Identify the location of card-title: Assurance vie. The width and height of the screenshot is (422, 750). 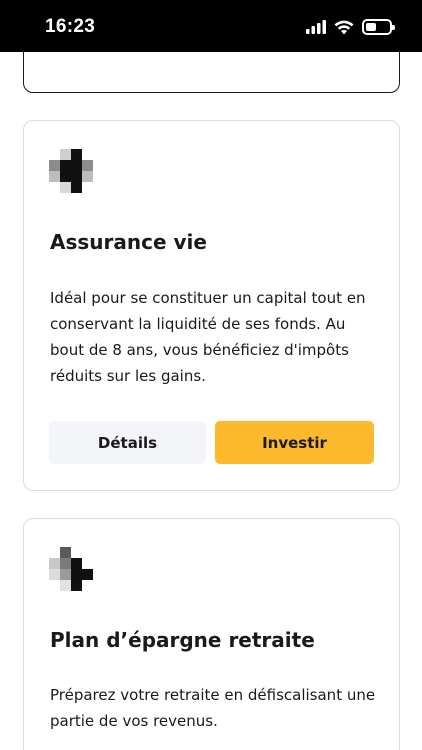
(128, 242).